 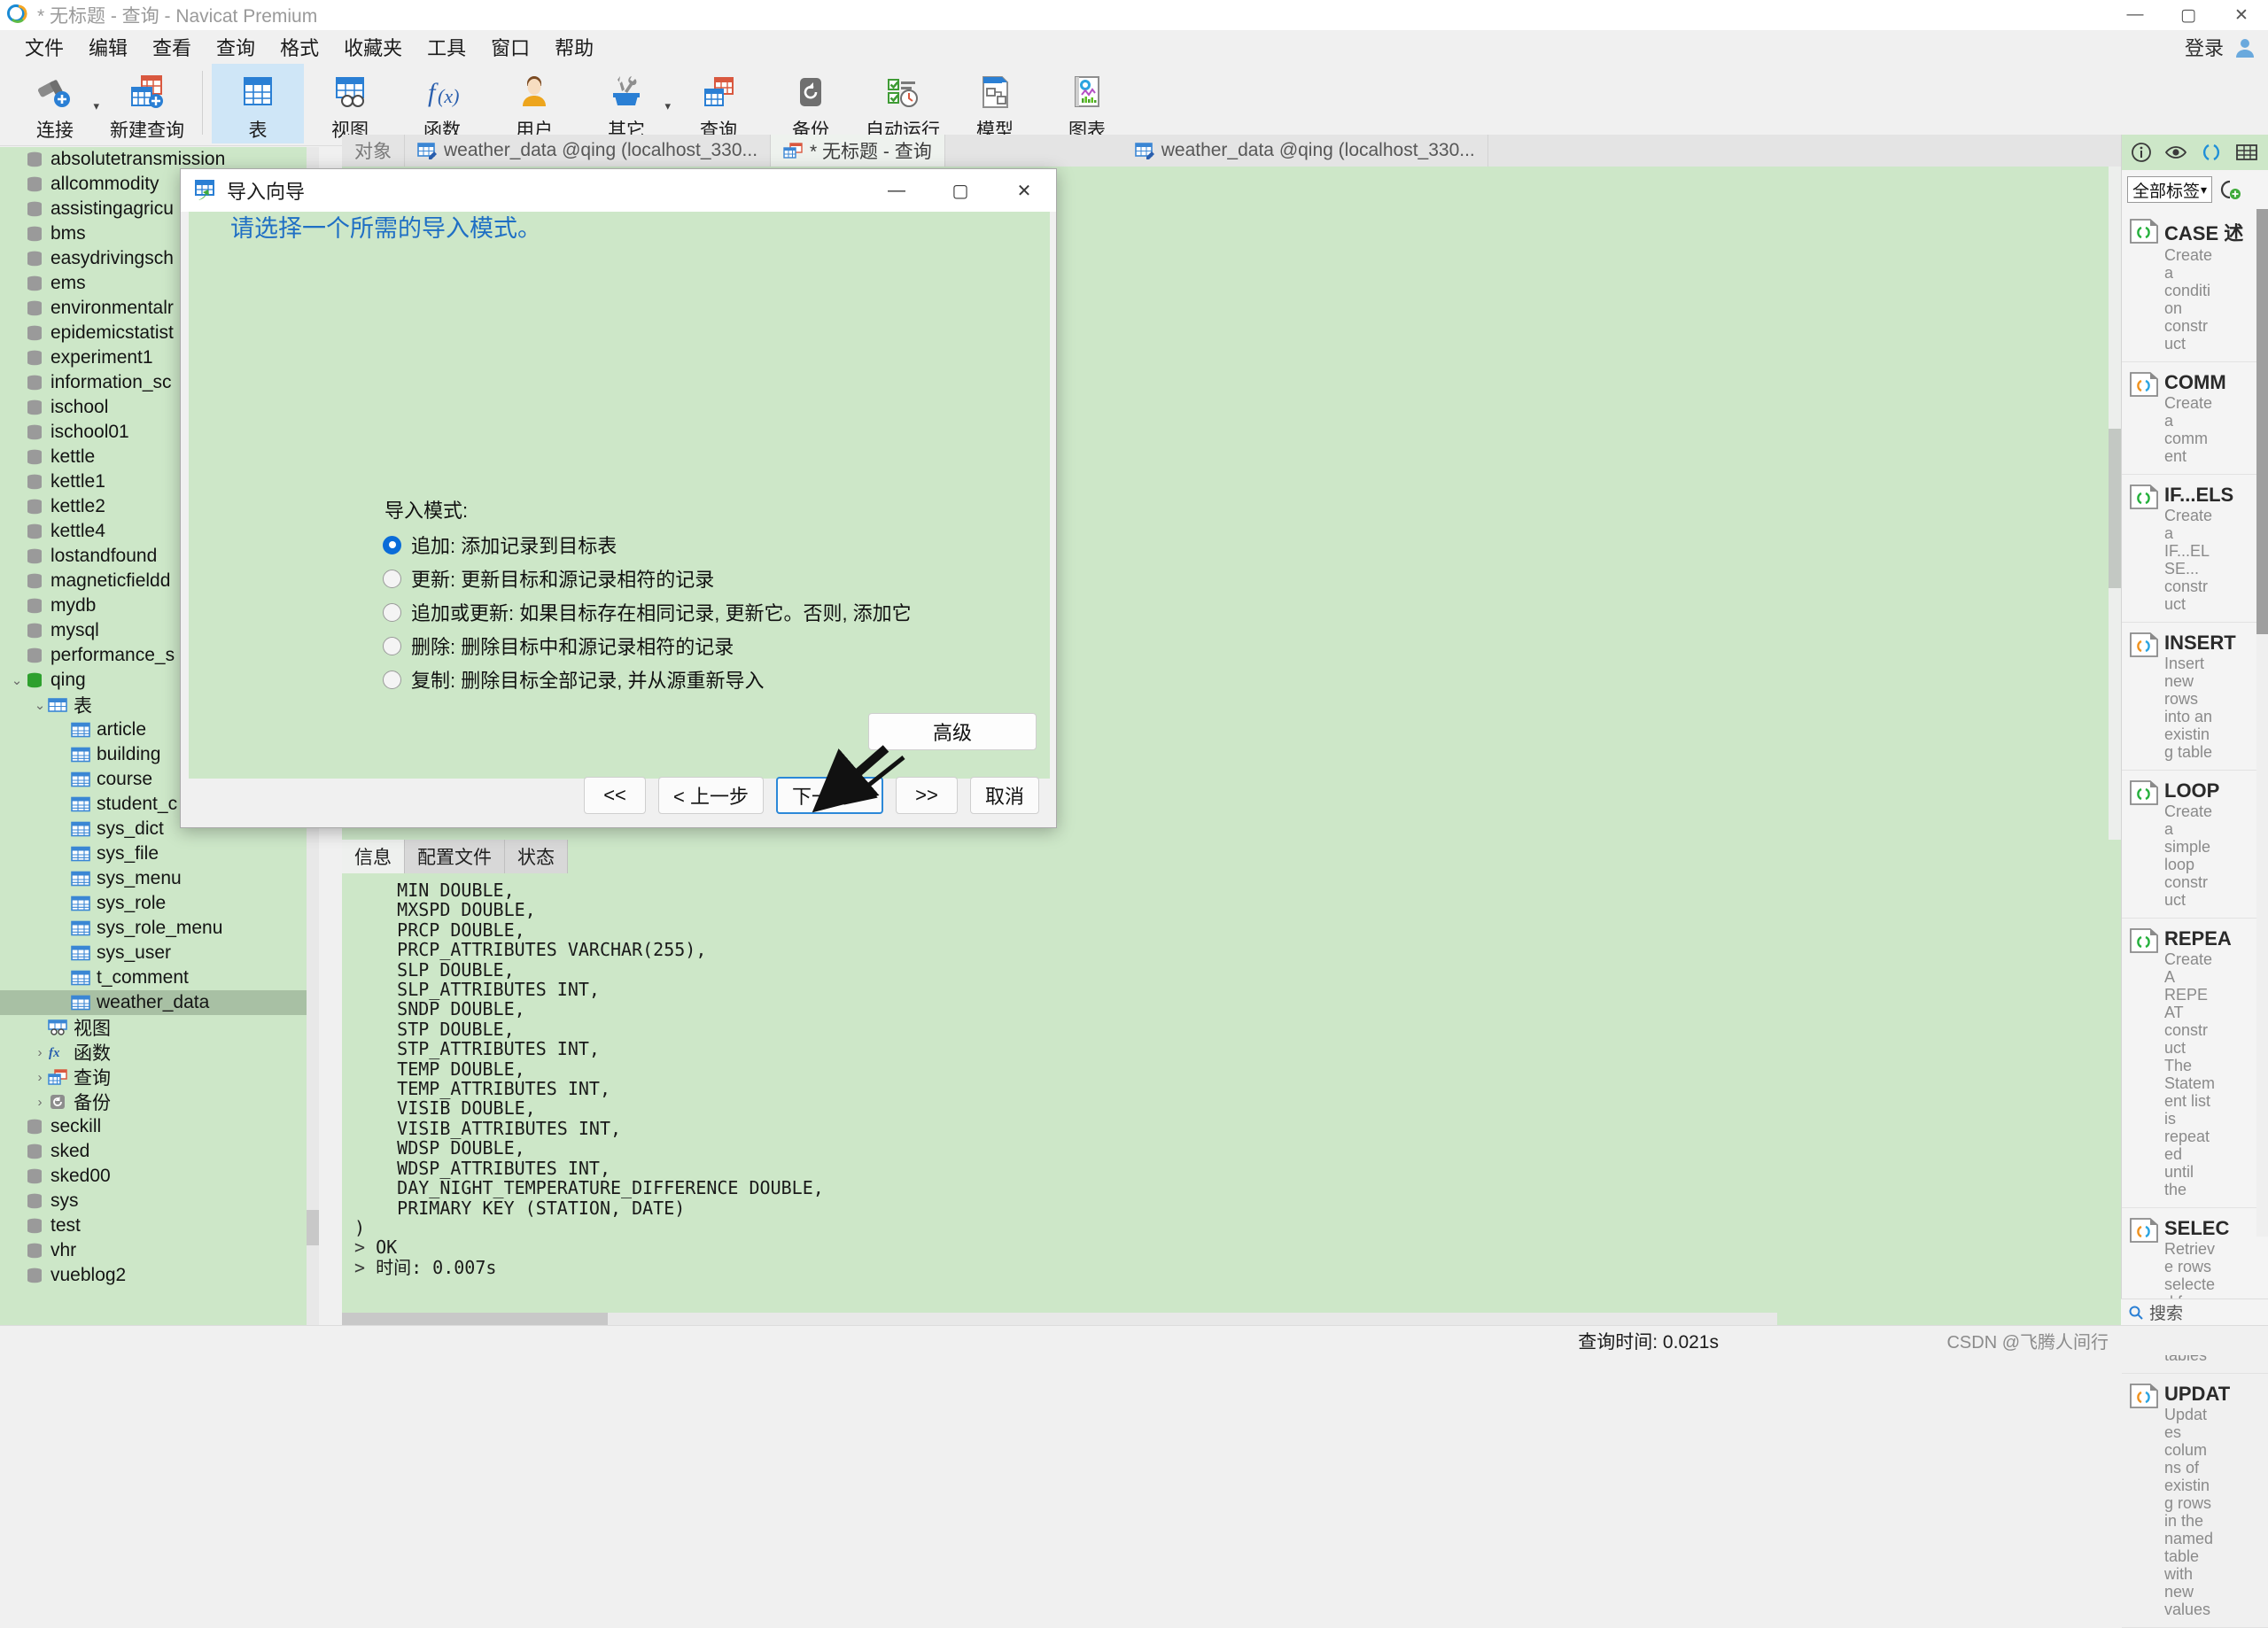 What do you see at coordinates (536, 857) in the screenshot?
I see `result-tab-状态: 状态` at bounding box center [536, 857].